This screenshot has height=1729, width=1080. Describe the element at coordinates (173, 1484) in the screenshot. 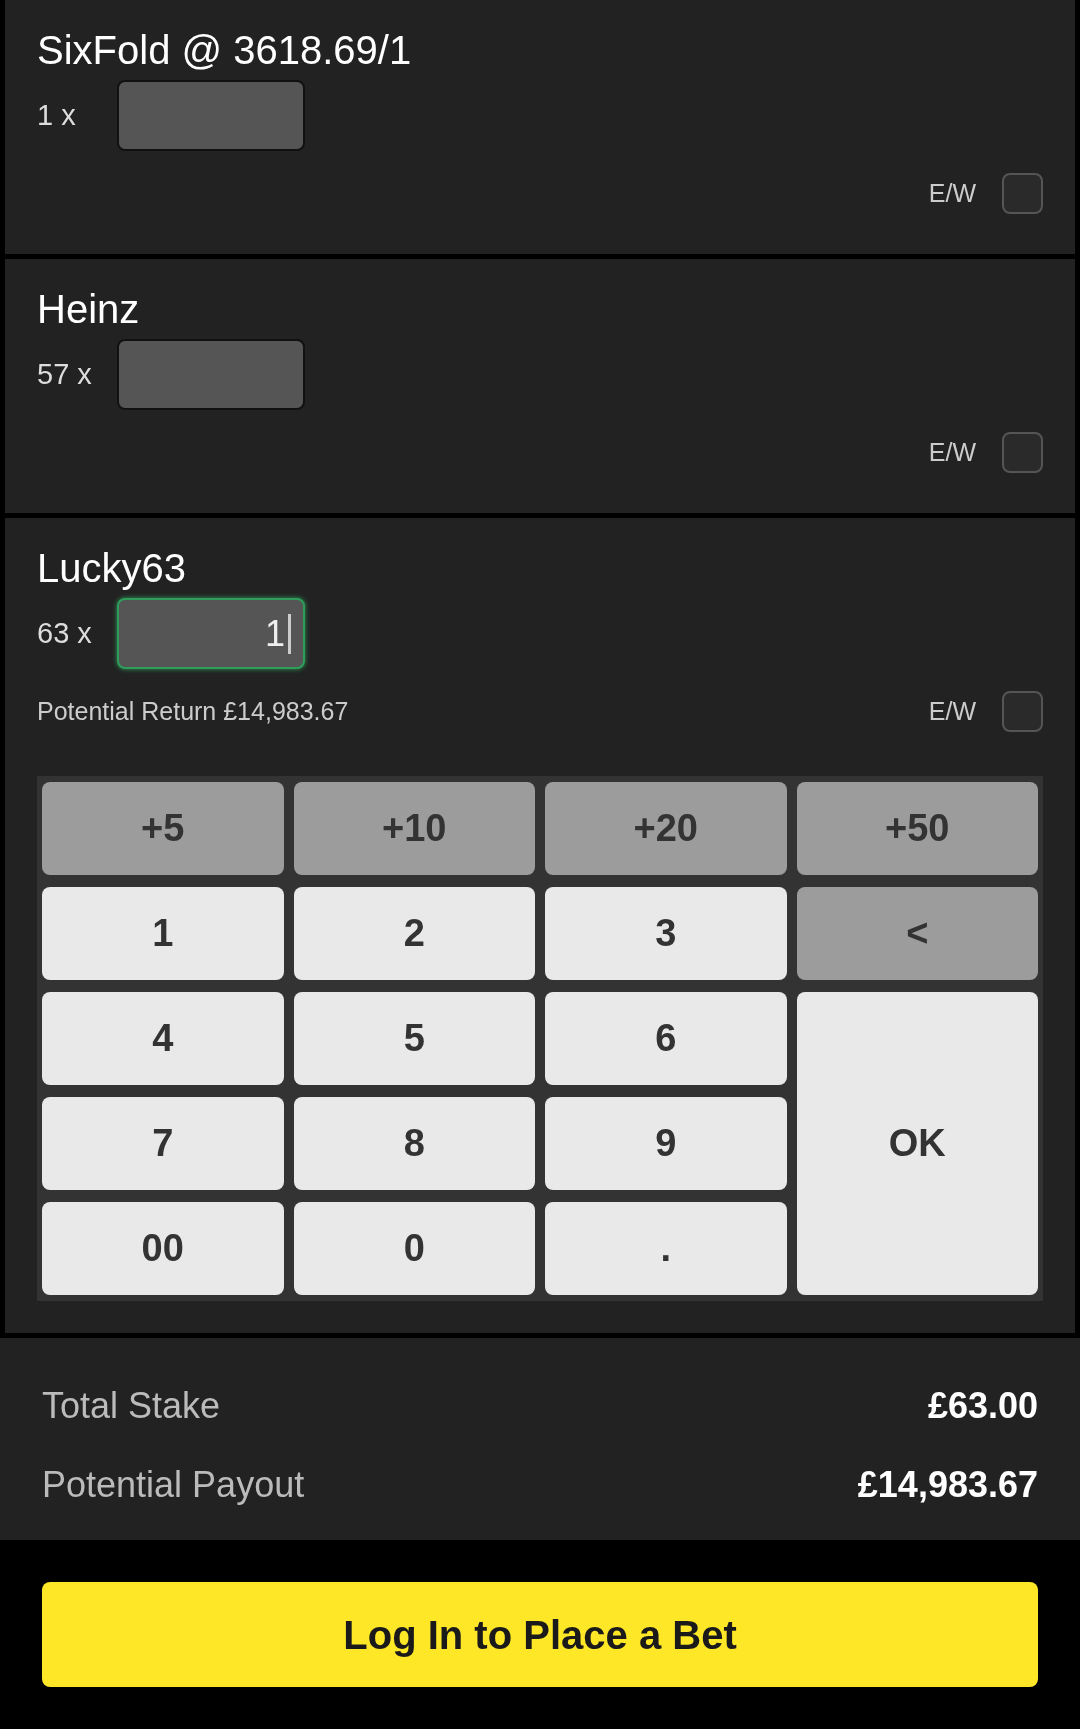

I see `summary-label: Potential Payout` at that location.